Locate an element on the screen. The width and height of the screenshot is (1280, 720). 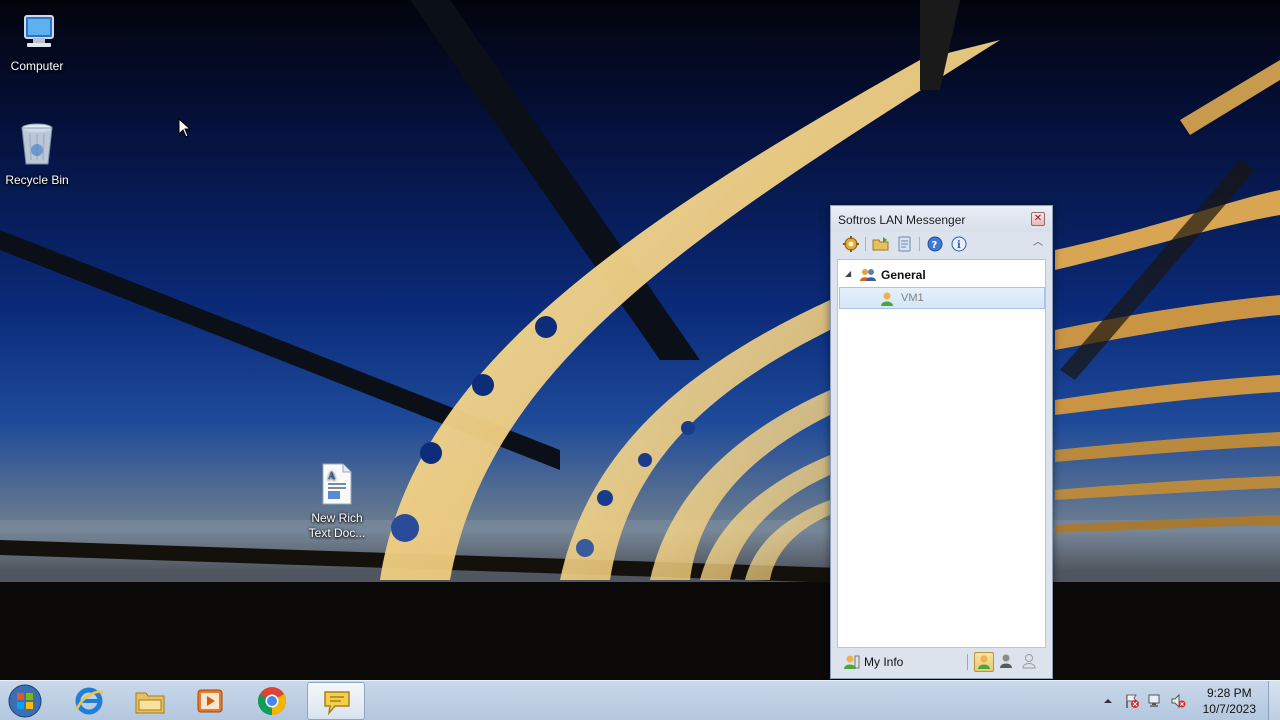
history-button is located at coordinates (905, 244).